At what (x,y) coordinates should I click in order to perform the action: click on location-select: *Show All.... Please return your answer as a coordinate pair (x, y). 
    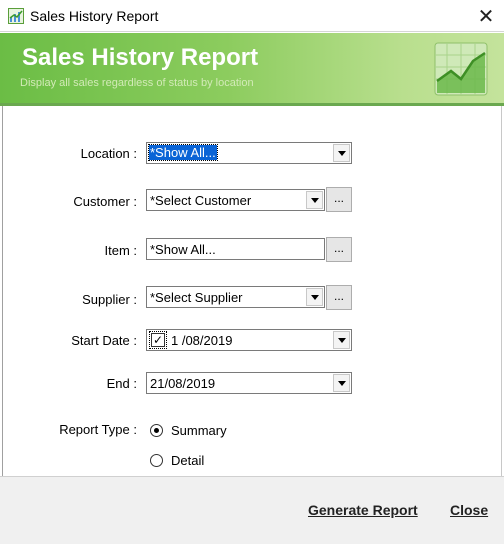
    Looking at the image, I should click on (249, 153).